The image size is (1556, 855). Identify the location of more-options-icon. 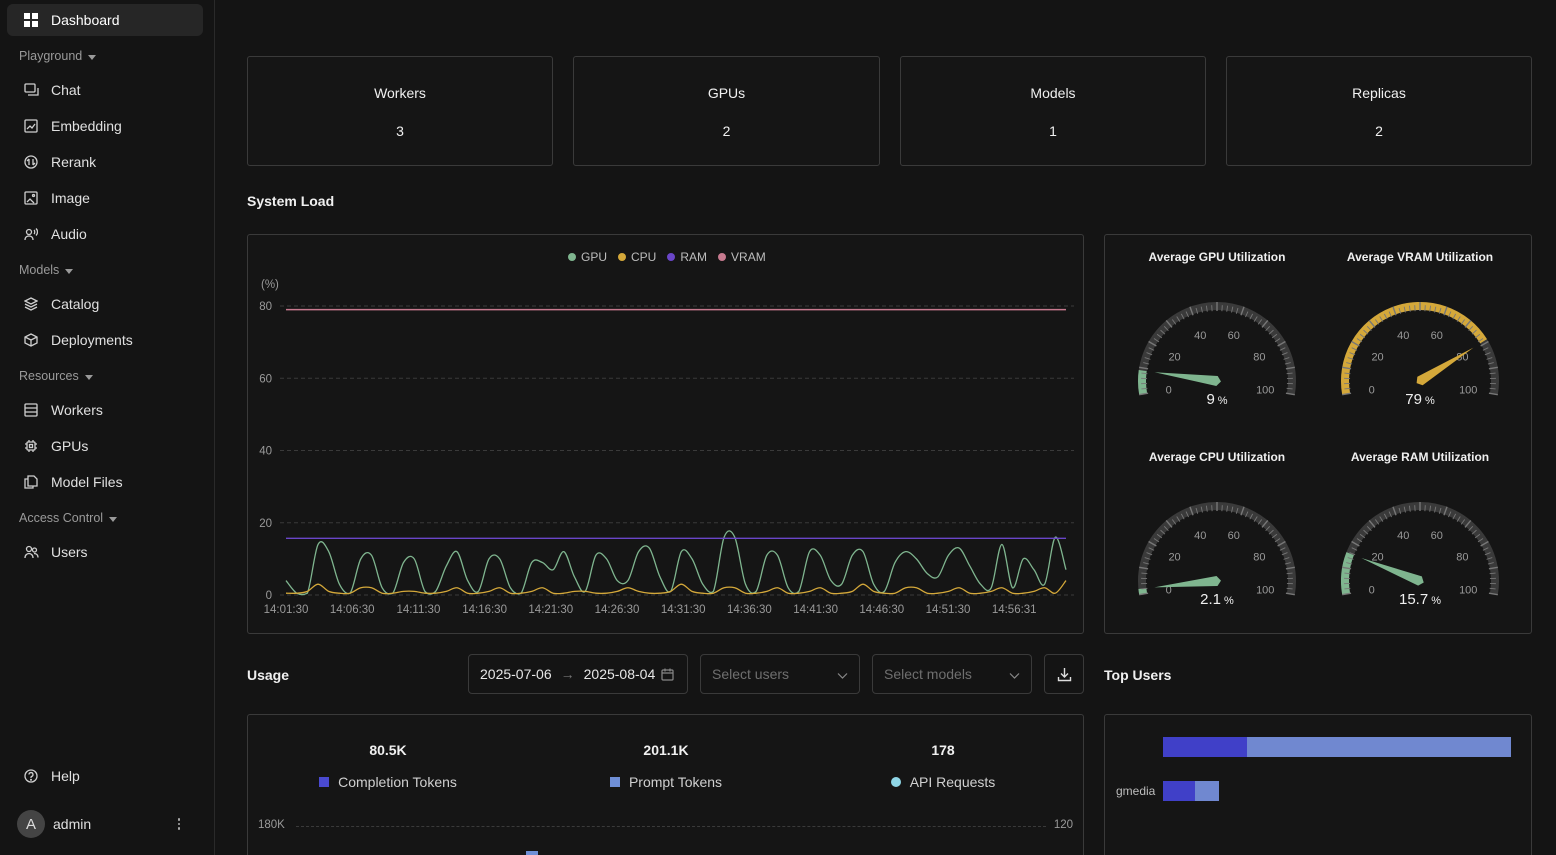
(179, 824).